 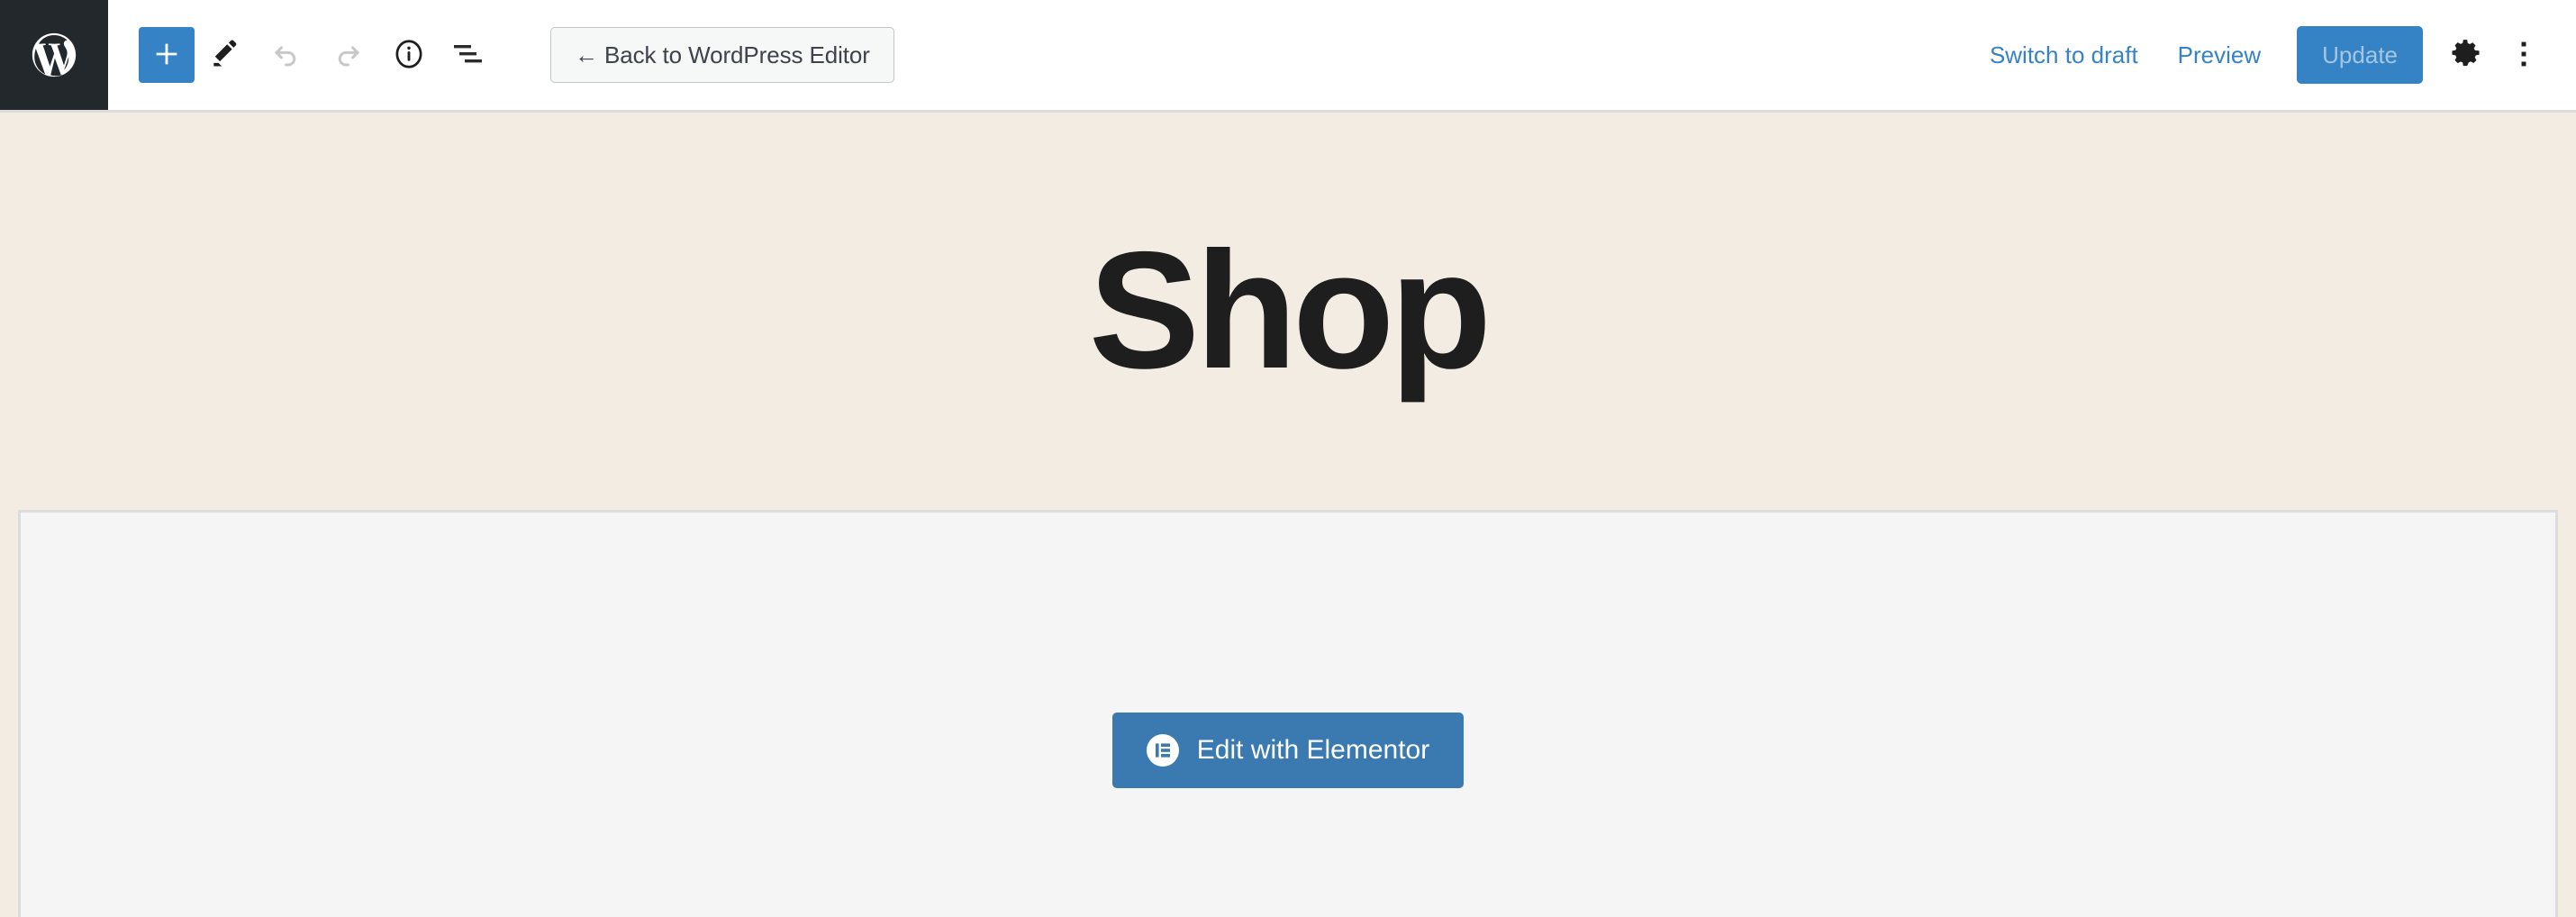 What do you see at coordinates (2219, 55) in the screenshot?
I see `preview-link: Preview` at bounding box center [2219, 55].